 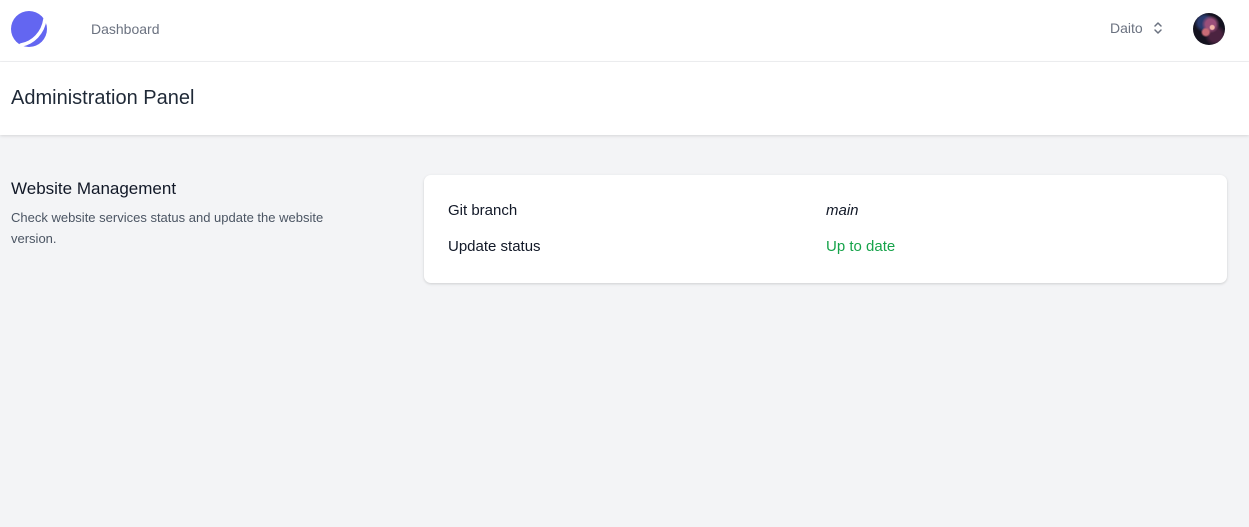 What do you see at coordinates (483, 210) in the screenshot?
I see `git-branch-label: Git branch` at bounding box center [483, 210].